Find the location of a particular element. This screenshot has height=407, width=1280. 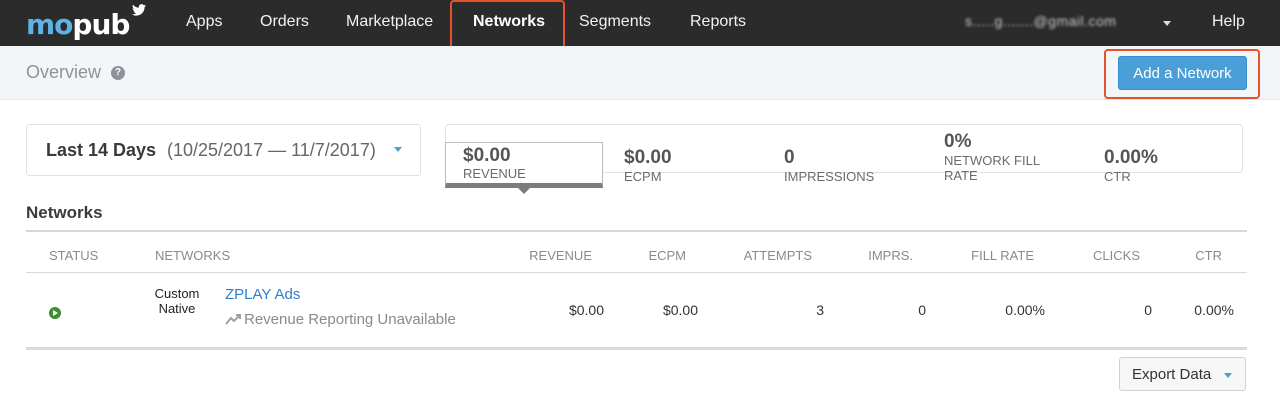

cell-revenue: $0.00 is located at coordinates (586, 310).